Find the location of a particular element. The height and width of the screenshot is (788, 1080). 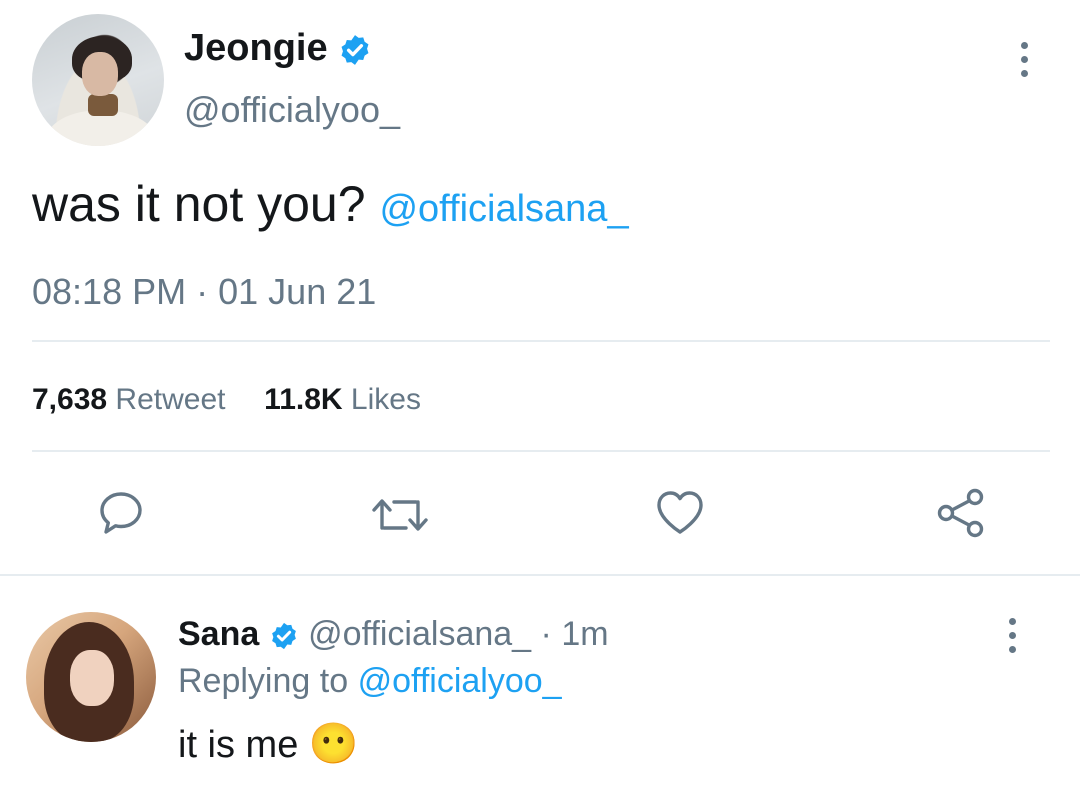

tweet-date: 01 Jun 21 is located at coordinates (297, 291).